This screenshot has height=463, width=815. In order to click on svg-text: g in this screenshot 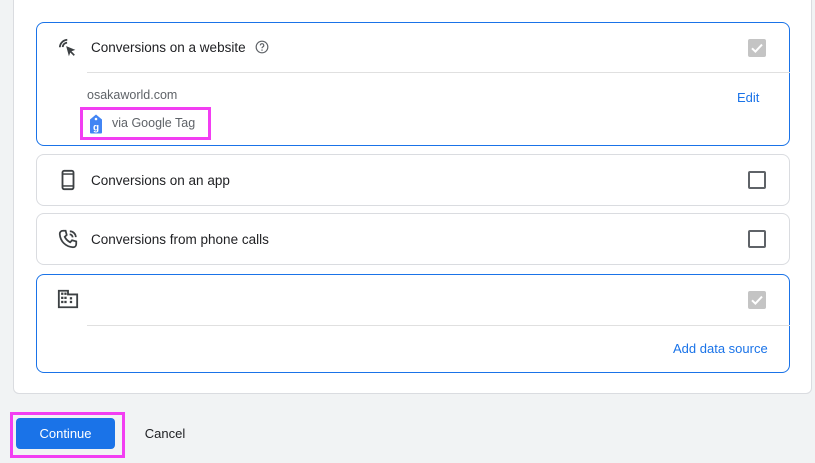, I will do `click(96, 128)`.